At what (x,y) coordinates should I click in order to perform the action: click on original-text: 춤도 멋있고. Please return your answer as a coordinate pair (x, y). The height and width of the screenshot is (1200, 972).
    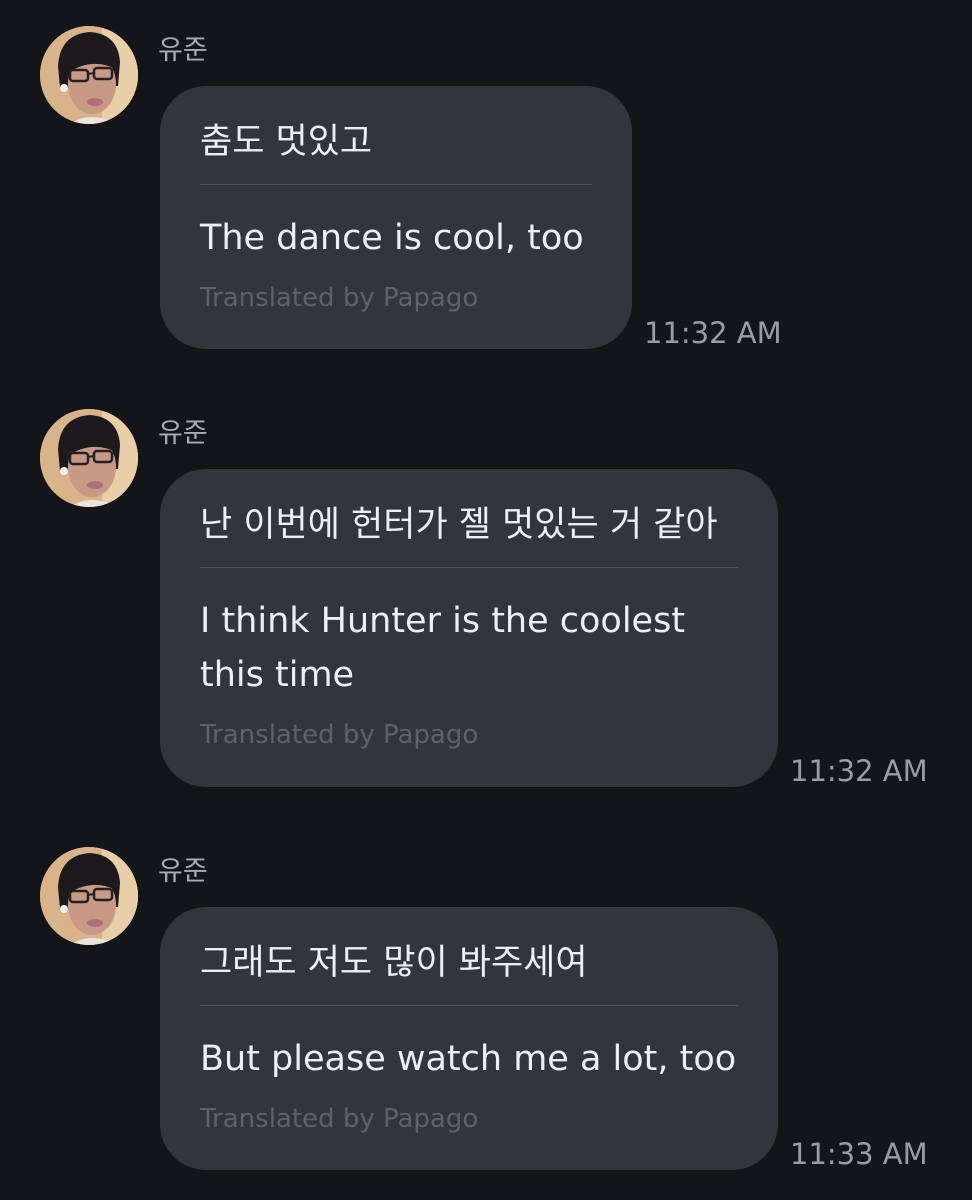
    Looking at the image, I should click on (396, 151).